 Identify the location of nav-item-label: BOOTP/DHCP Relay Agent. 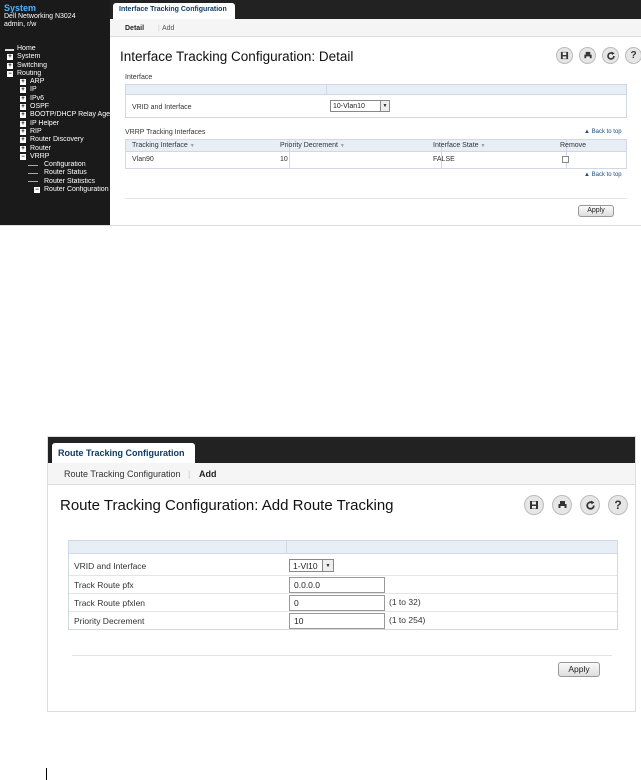
(70, 115).